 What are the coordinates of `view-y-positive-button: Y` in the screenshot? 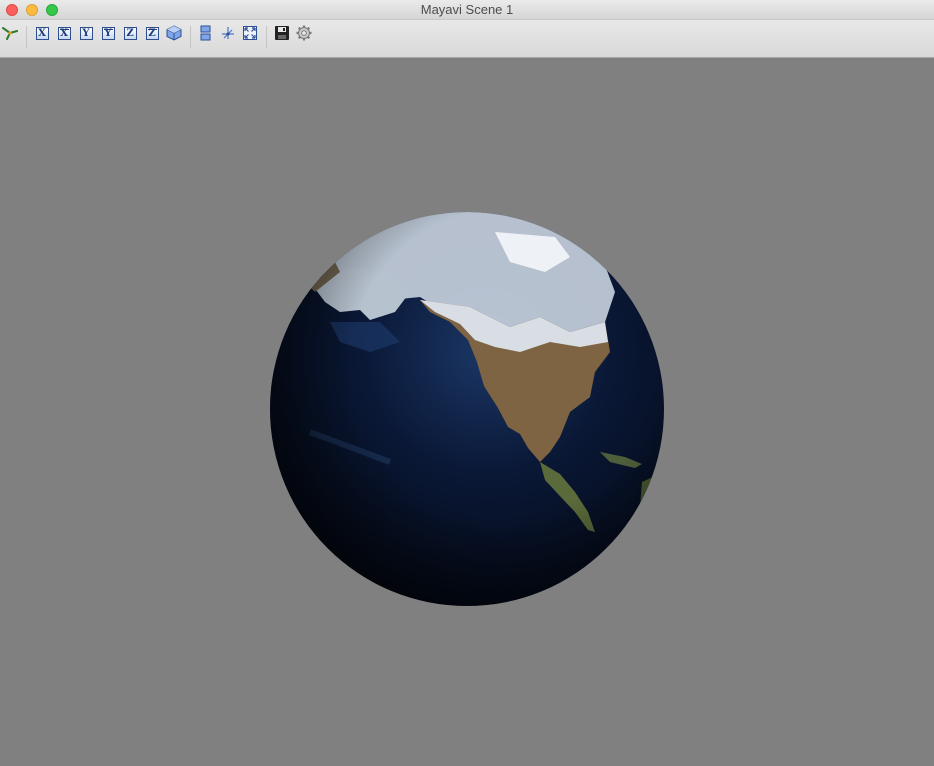 It's located at (86, 33).